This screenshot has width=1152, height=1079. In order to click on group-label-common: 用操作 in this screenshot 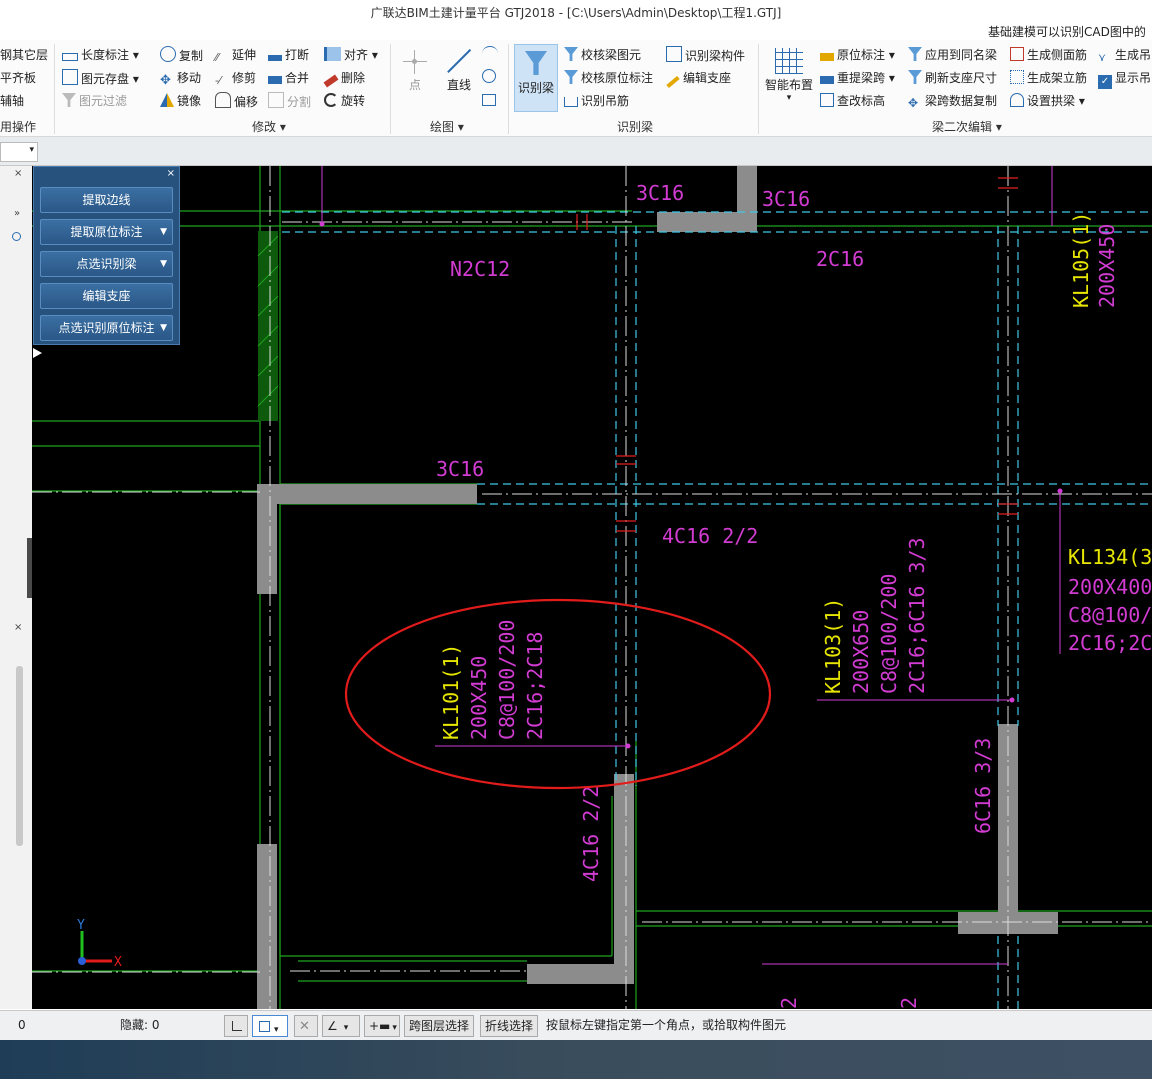, I will do `click(18, 127)`.